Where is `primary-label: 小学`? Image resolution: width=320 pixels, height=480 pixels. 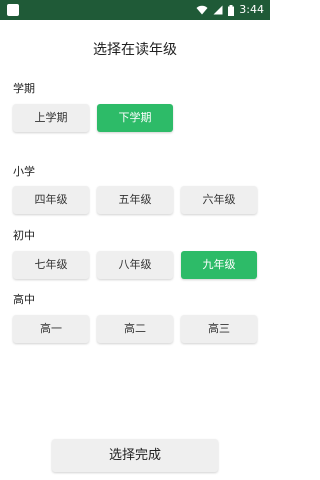 primary-label: 小学 is located at coordinates (24, 171).